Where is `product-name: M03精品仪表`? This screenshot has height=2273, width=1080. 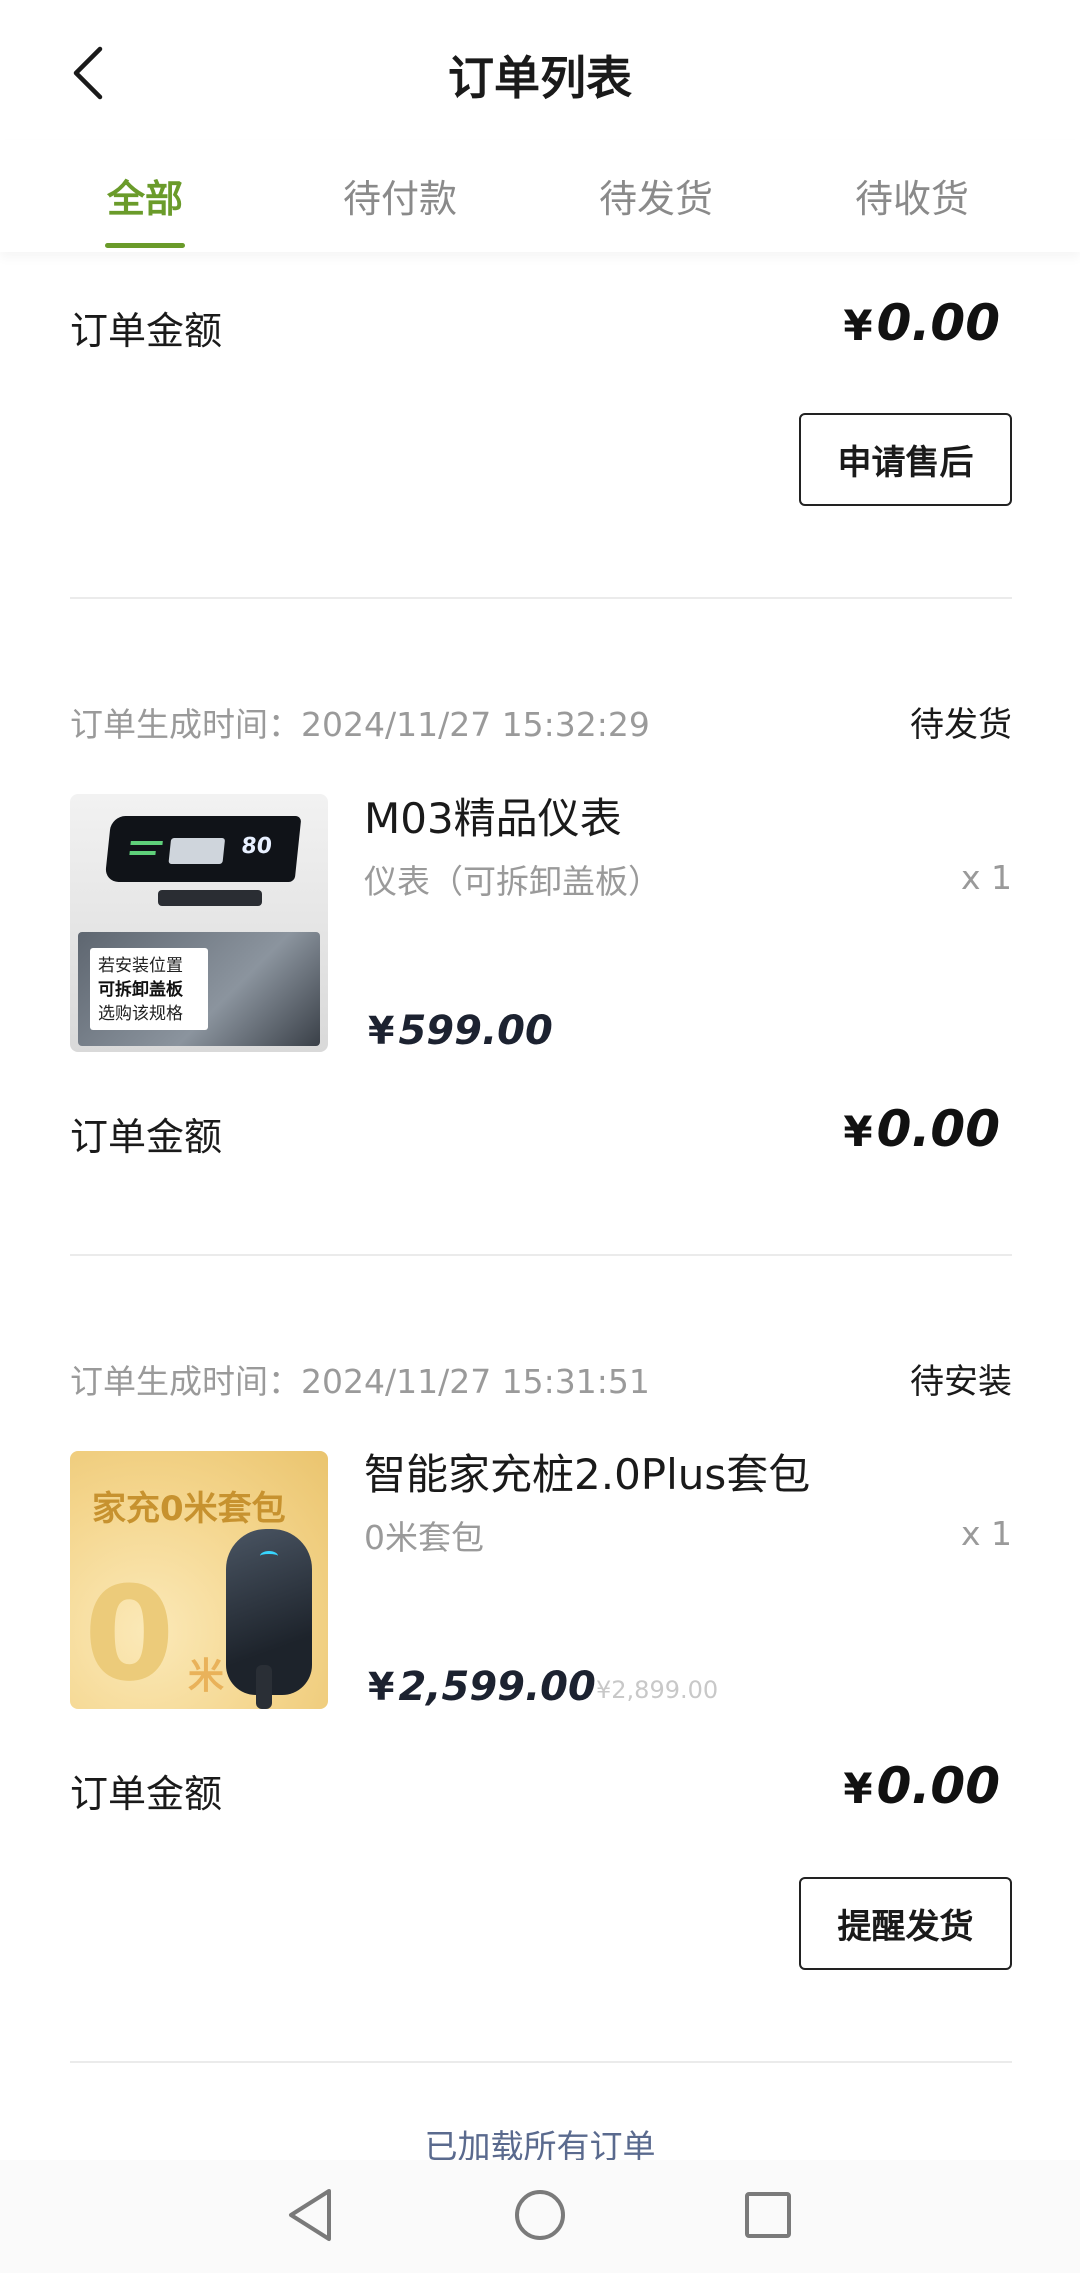
product-name: M03精品仪表 is located at coordinates (493, 815).